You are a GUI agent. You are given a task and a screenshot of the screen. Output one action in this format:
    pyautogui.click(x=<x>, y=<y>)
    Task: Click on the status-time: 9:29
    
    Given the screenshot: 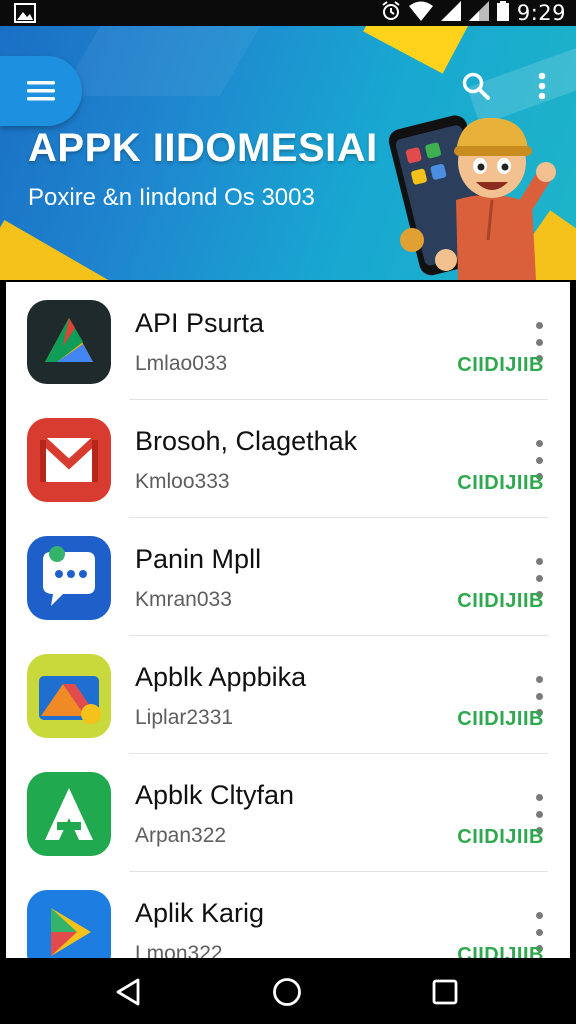 What is the action you would take?
    pyautogui.click(x=541, y=13)
    